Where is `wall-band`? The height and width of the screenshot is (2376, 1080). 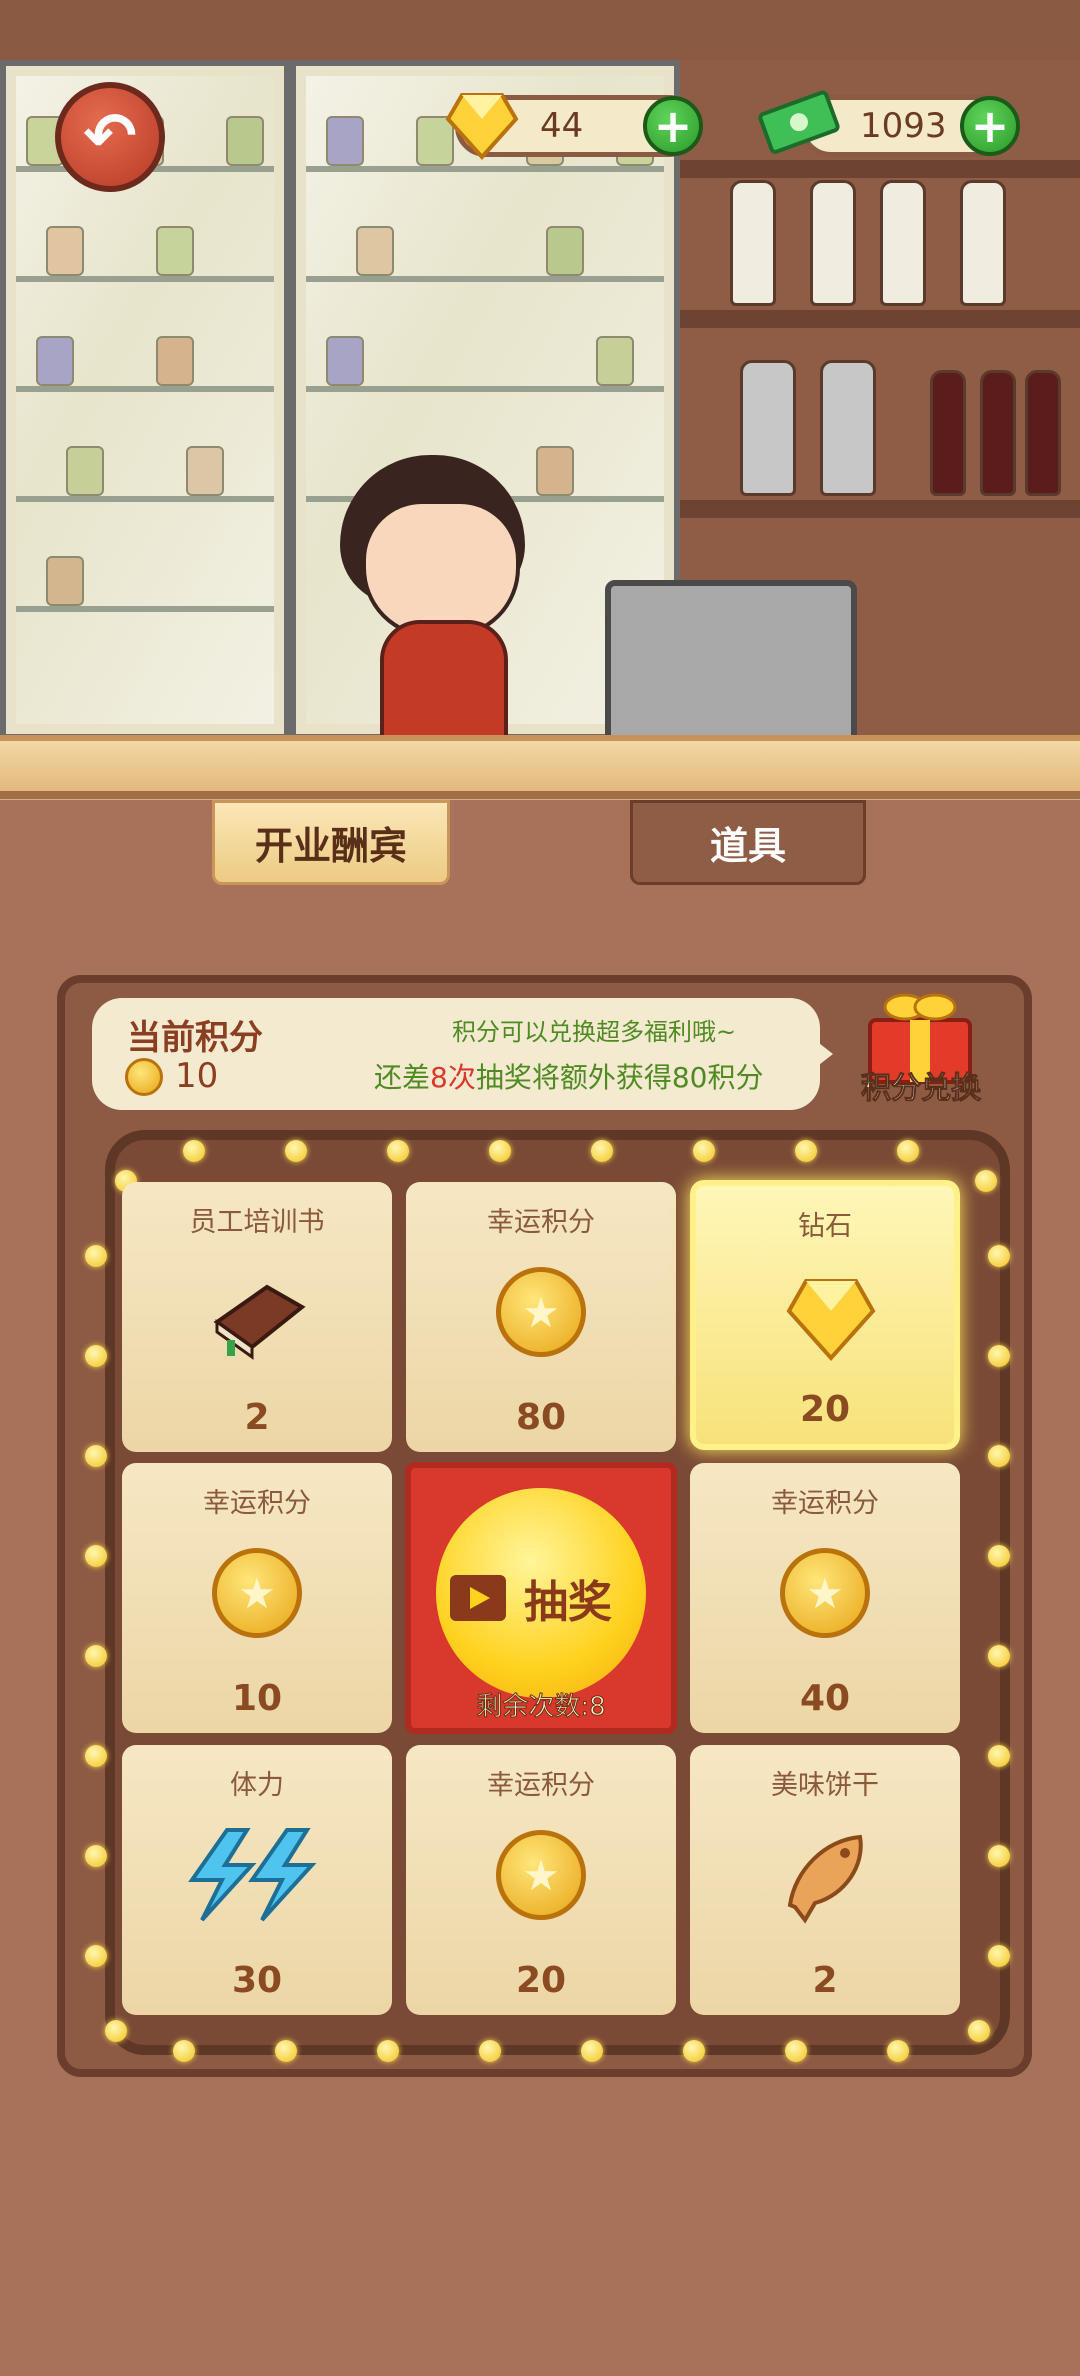 wall-band is located at coordinates (540, 33).